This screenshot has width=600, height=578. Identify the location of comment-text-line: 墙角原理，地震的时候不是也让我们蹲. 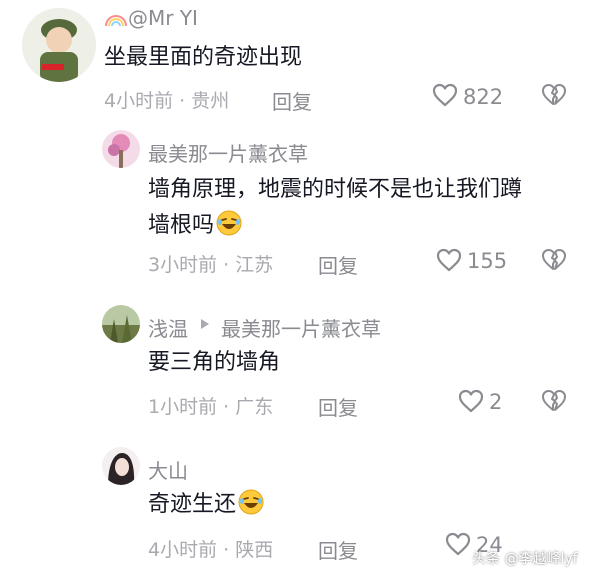
(335, 189).